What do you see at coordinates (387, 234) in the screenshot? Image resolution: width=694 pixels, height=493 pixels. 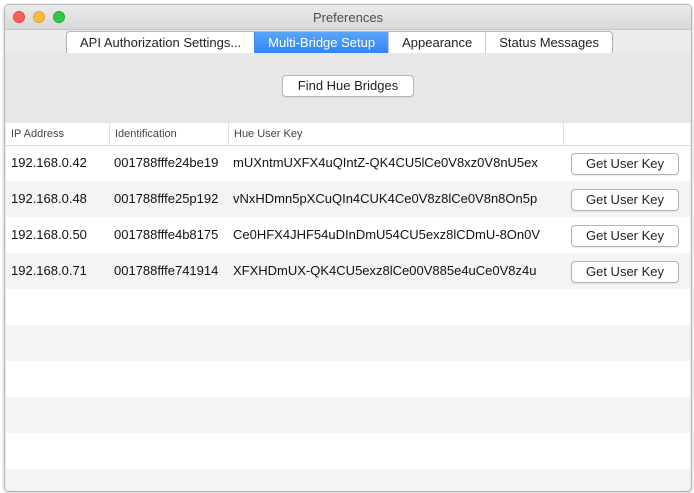 I see `hue-user-key-cell: Ce0HFX4JHF54uDInDmU54CU5exz8lCDmU-8On0V` at bounding box center [387, 234].